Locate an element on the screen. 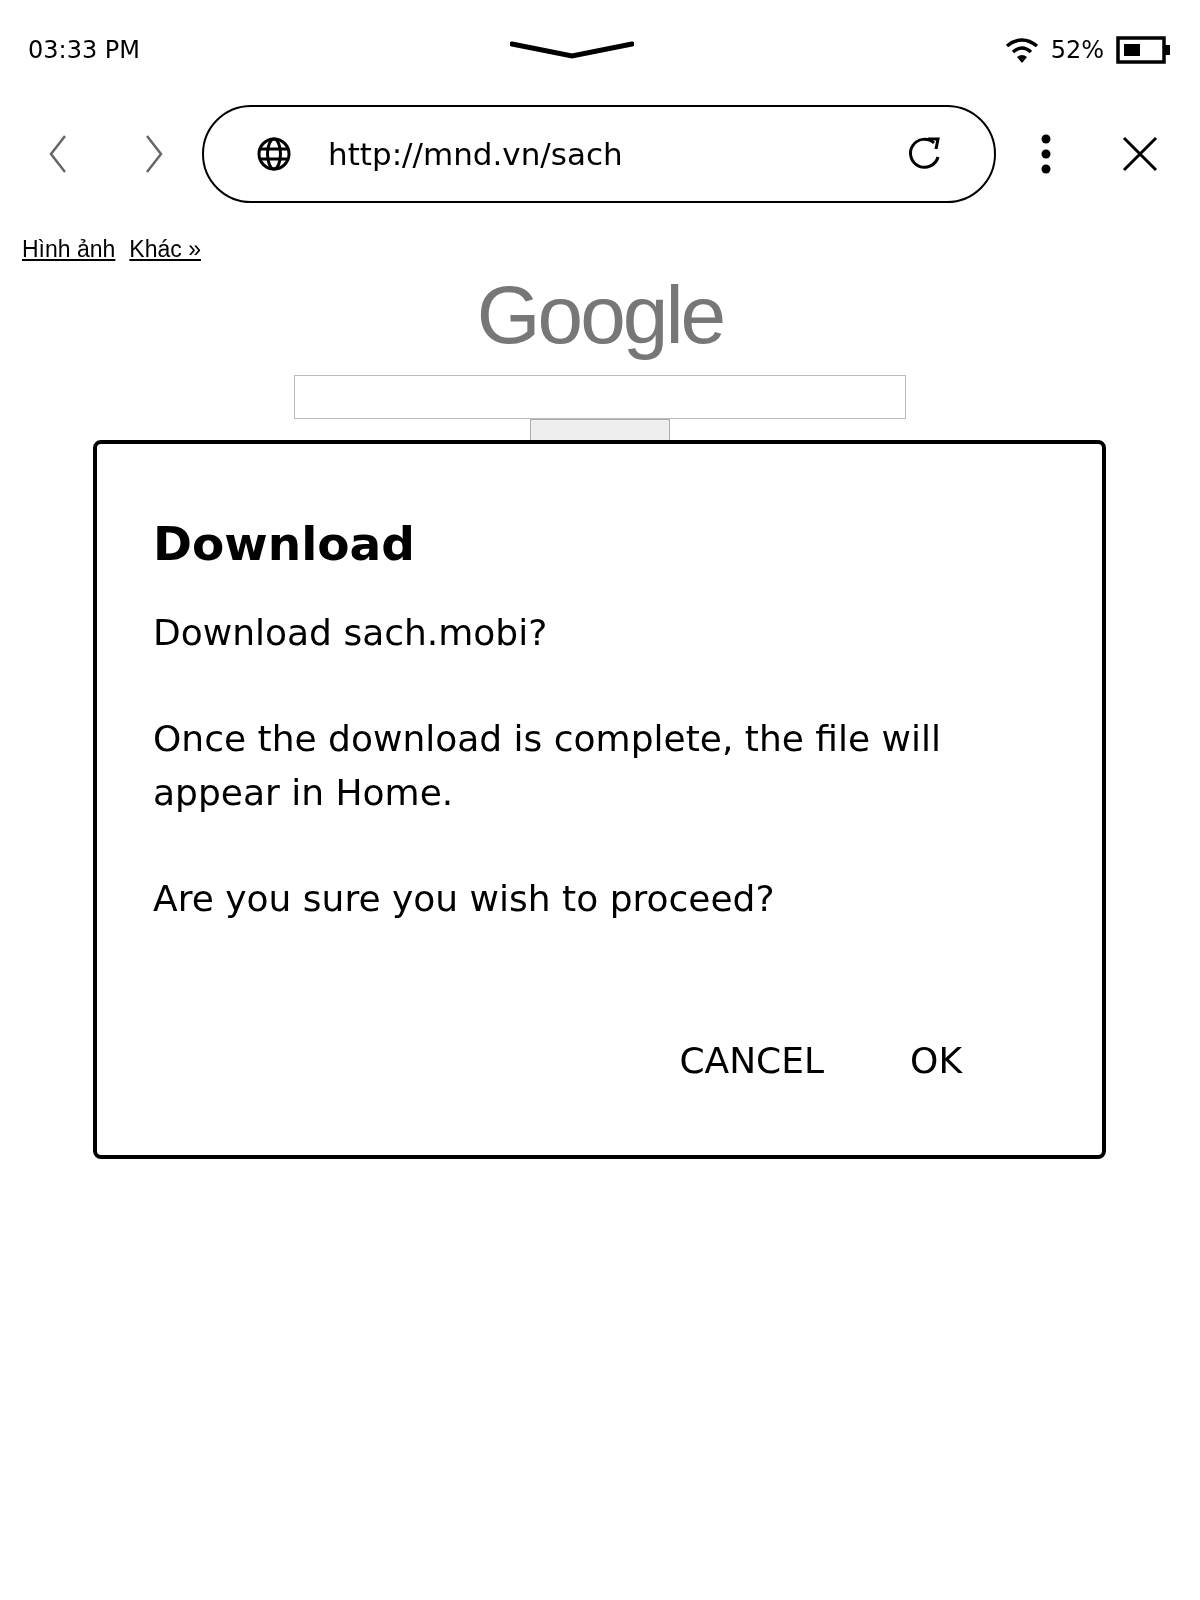  chevron-right-icon is located at coordinates (154, 154).